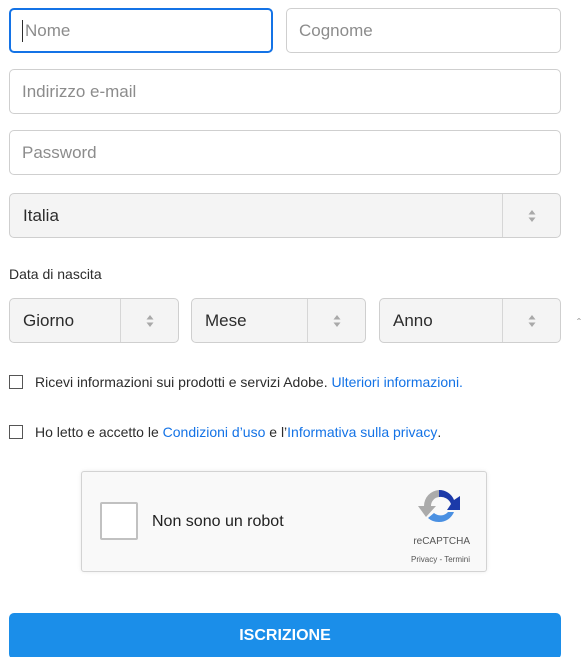 The image size is (582, 657). What do you see at coordinates (285, 152) in the screenshot?
I see `password-field: Password` at bounding box center [285, 152].